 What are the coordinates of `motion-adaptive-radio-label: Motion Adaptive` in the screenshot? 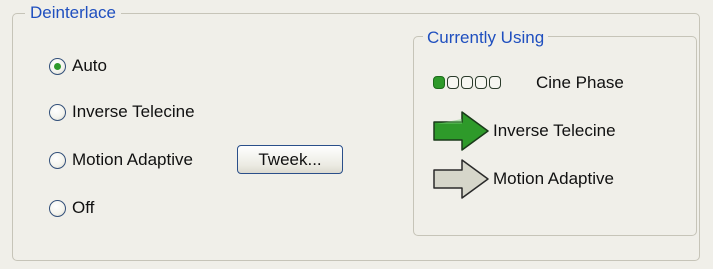 It's located at (132, 160).